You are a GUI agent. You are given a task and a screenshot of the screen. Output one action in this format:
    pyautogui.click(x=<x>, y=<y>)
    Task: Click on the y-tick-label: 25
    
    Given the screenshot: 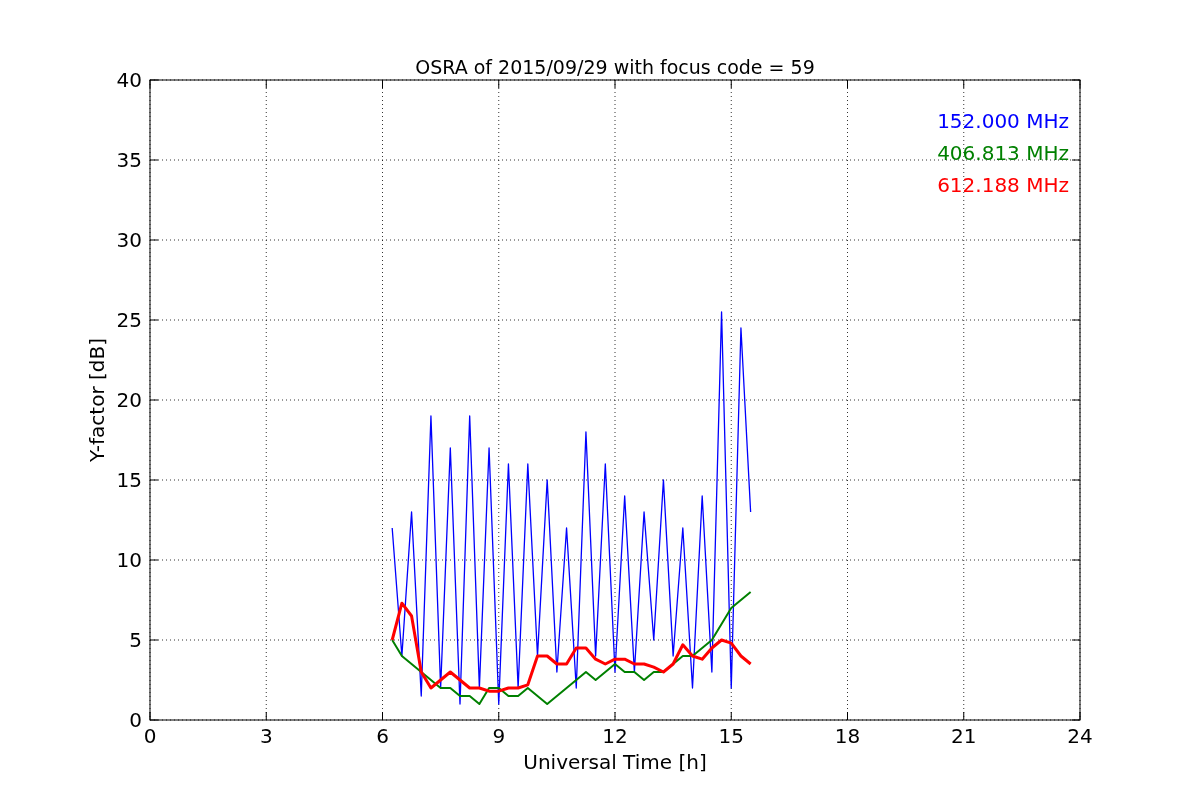 What is the action you would take?
    pyautogui.click(x=129, y=320)
    